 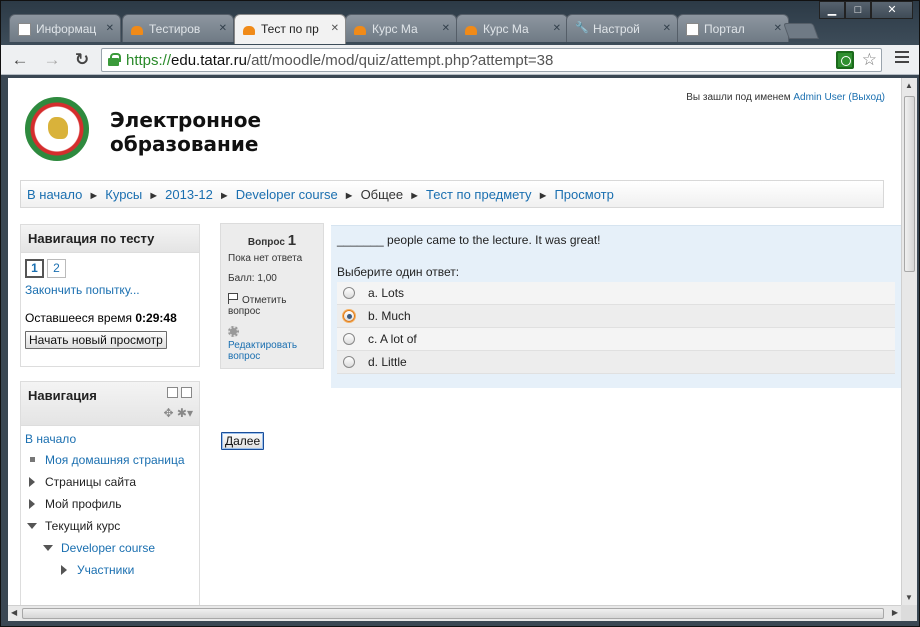 What do you see at coordinates (54, 194) in the screenshot?
I see `breadcrumb-home: В начало` at bounding box center [54, 194].